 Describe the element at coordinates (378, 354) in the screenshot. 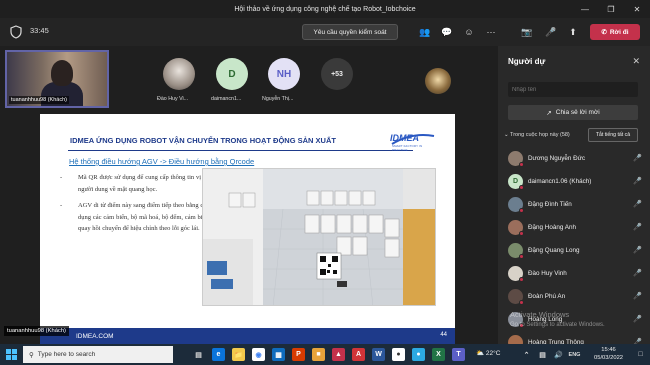

I see `word-icon: W` at that location.